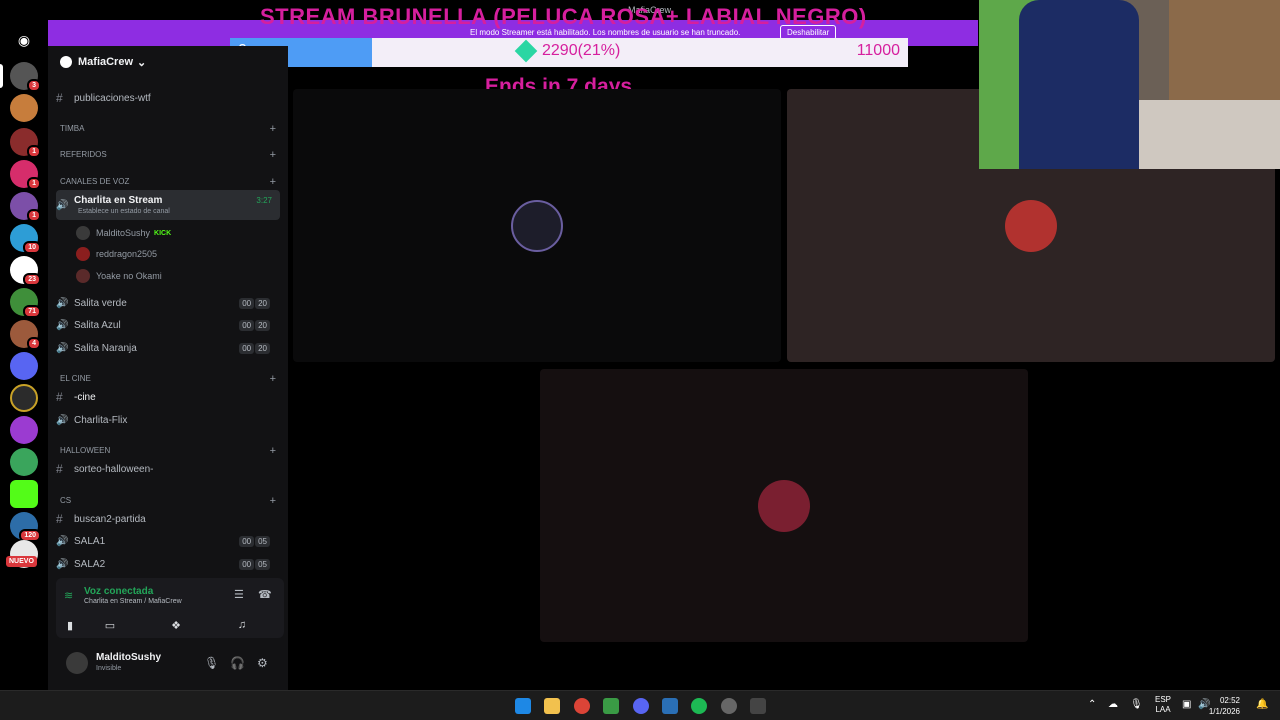  Describe the element at coordinates (699, 706) in the screenshot. I see `spotify-icon` at that location.